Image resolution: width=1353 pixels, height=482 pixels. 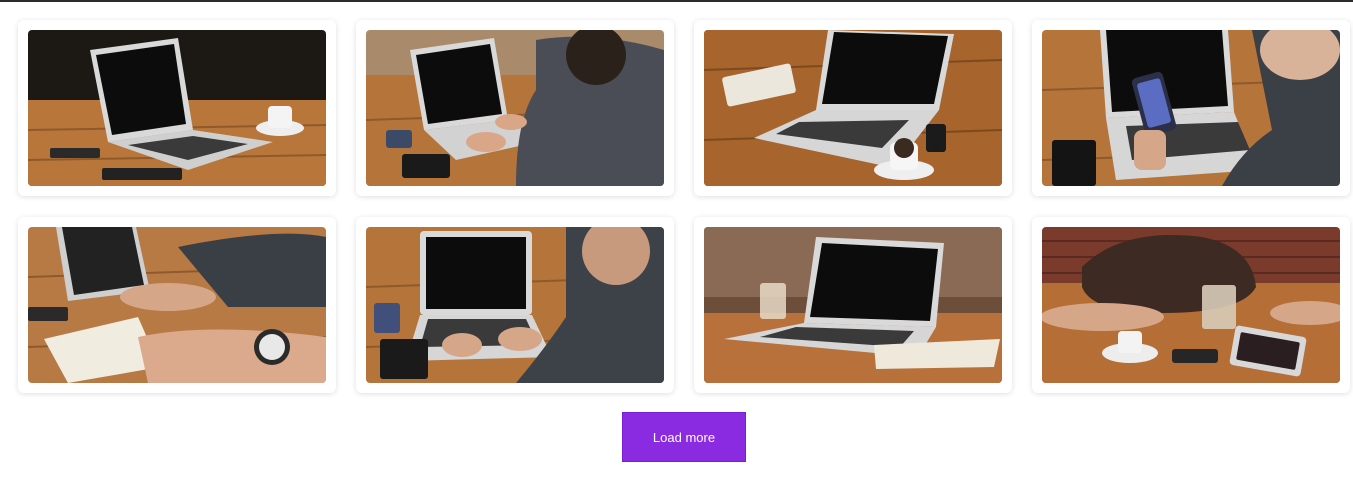 I want to click on gallery-image-laptop-coffee, so click(x=177, y=108).